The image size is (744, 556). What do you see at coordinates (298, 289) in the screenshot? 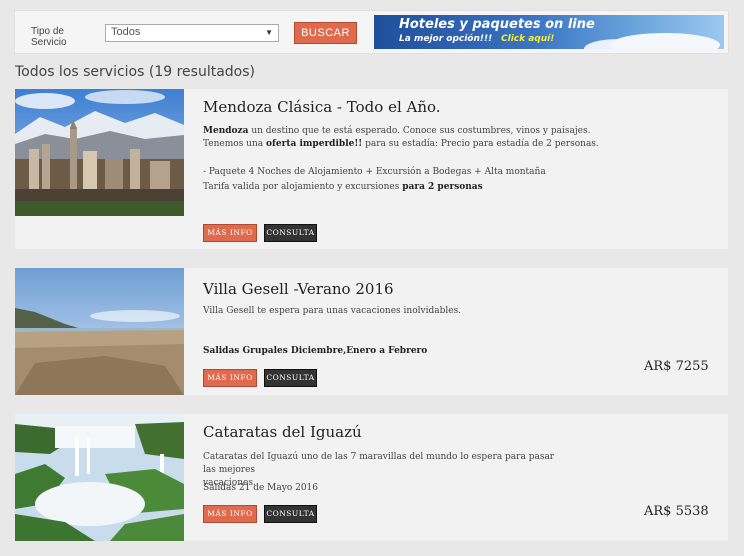
I see `card-title: Villa Gesell -Verano 2016` at bounding box center [298, 289].